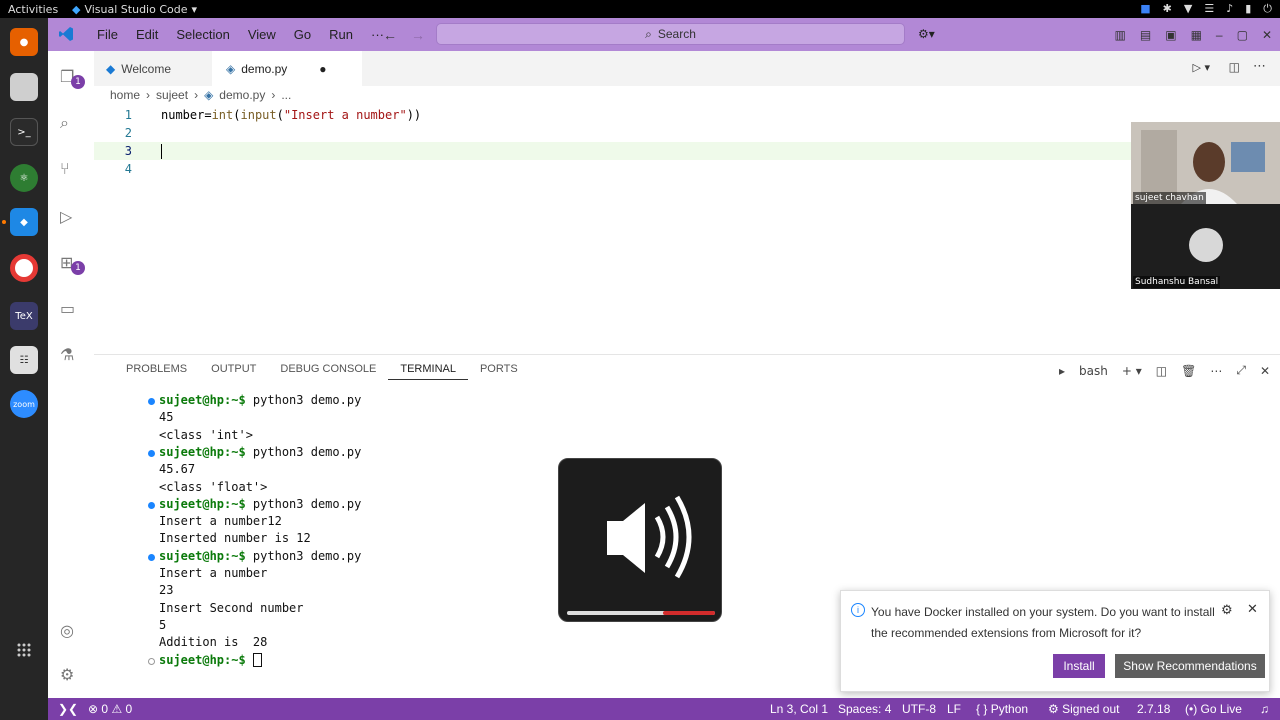 This screenshot has height=720, width=1280. Describe the element at coordinates (303, 451) in the screenshot. I see `terminal-text: python3 demo.py` at that location.